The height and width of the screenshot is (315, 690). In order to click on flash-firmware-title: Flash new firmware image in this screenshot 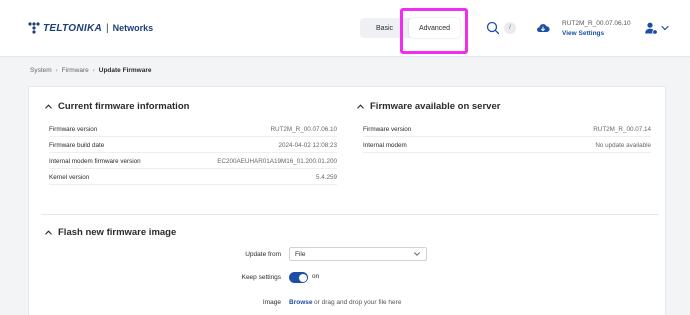, I will do `click(117, 232)`.